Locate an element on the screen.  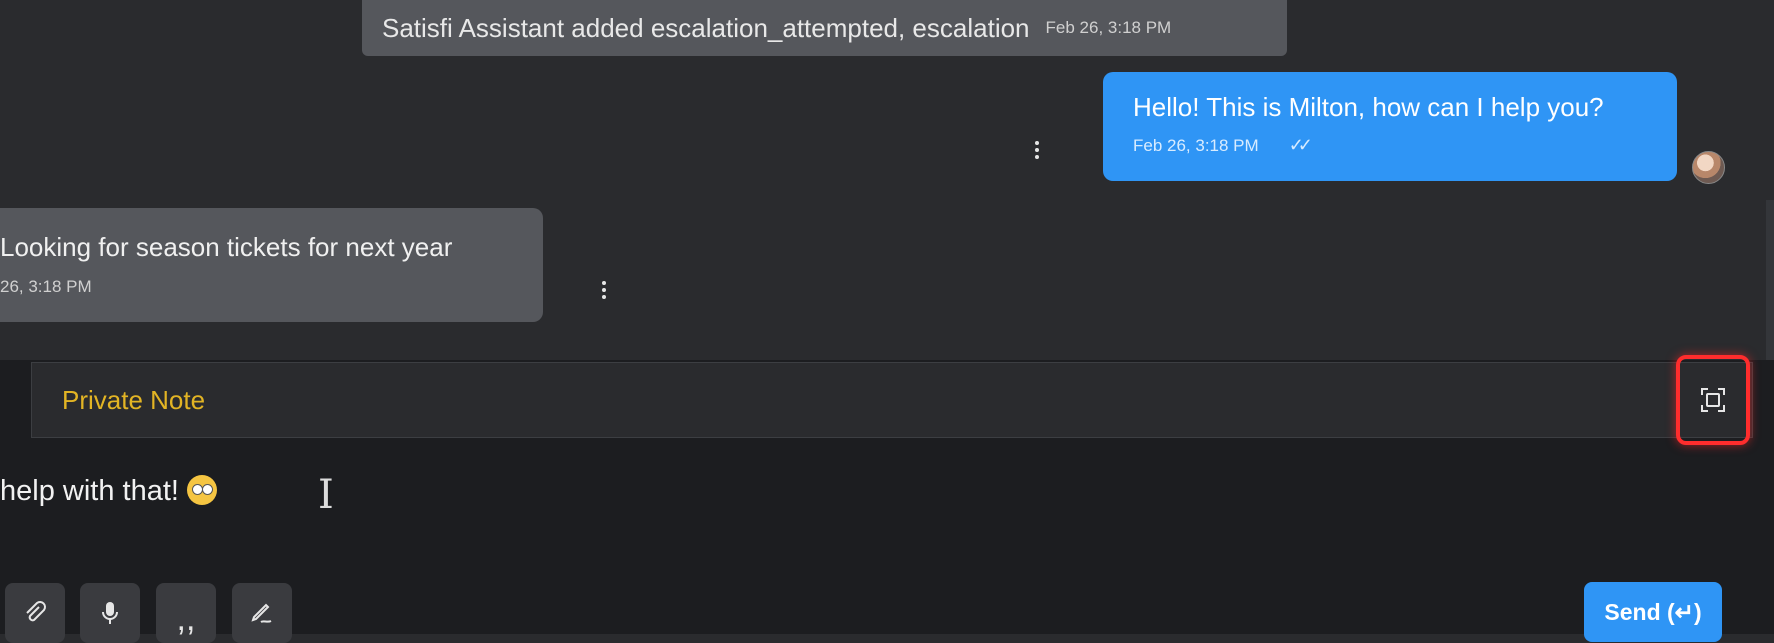
attach-button is located at coordinates (35, 613).